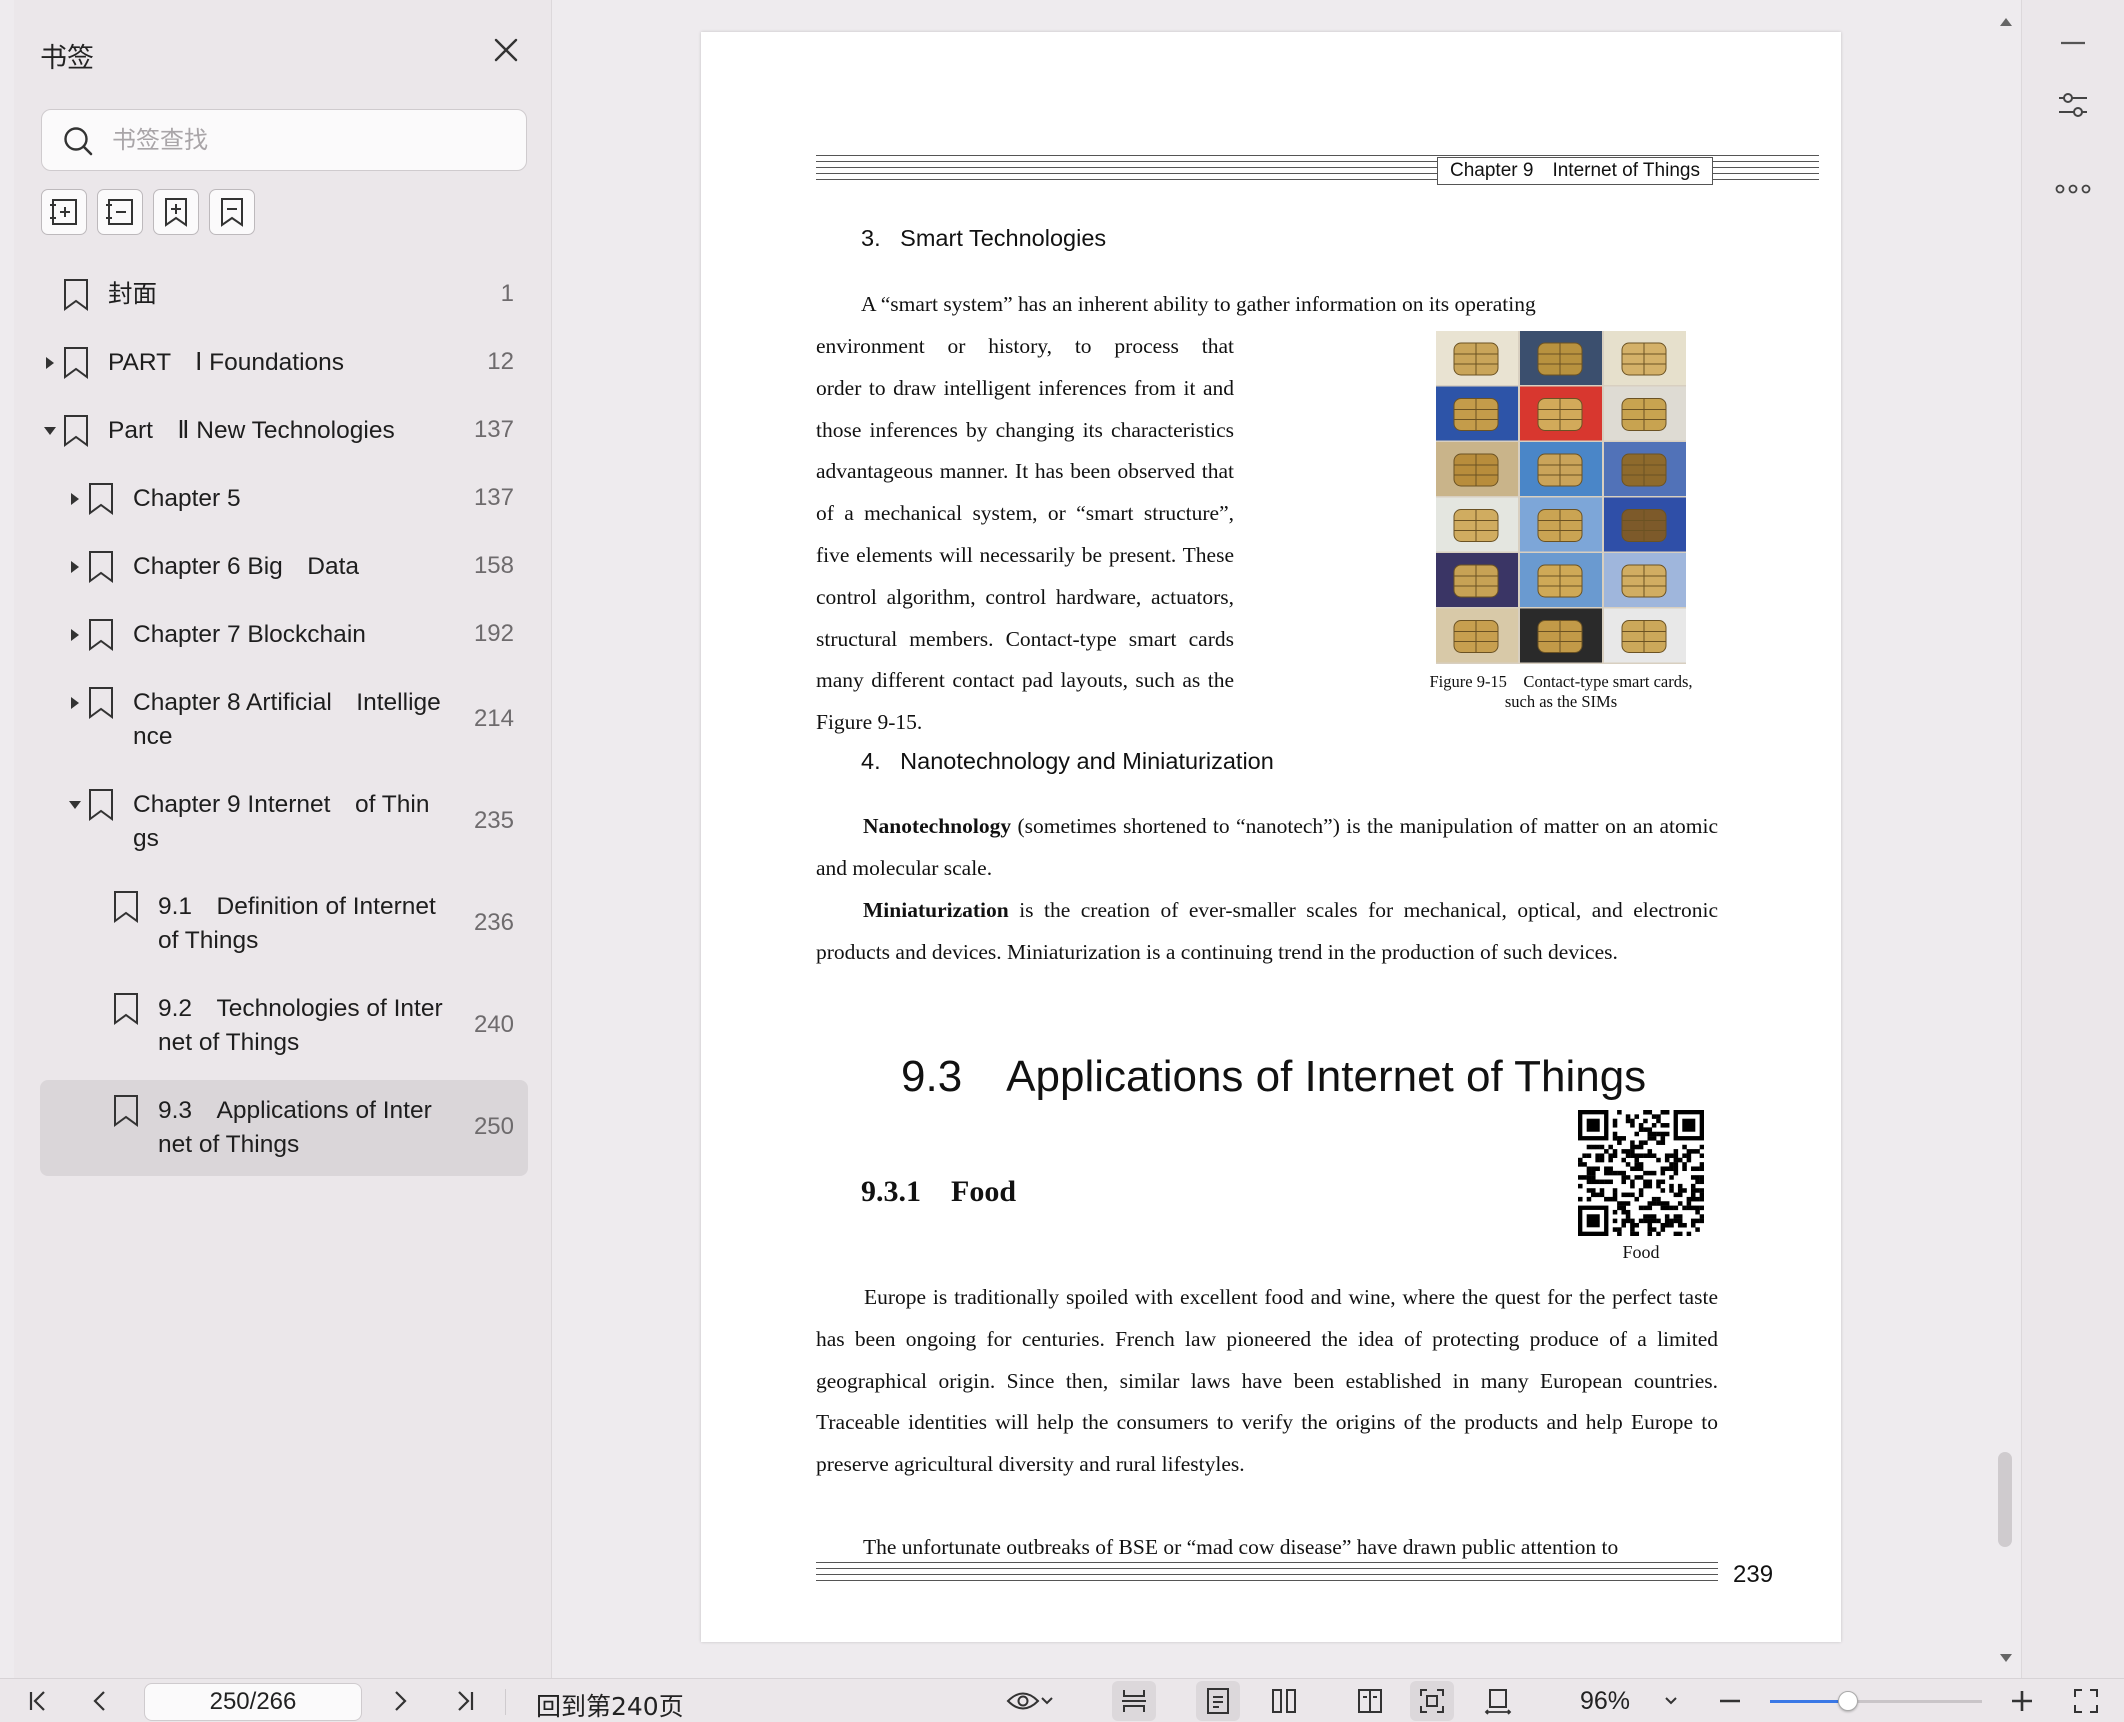 This screenshot has width=2124, height=1722. I want to click on fit-page-button, so click(1432, 1701).